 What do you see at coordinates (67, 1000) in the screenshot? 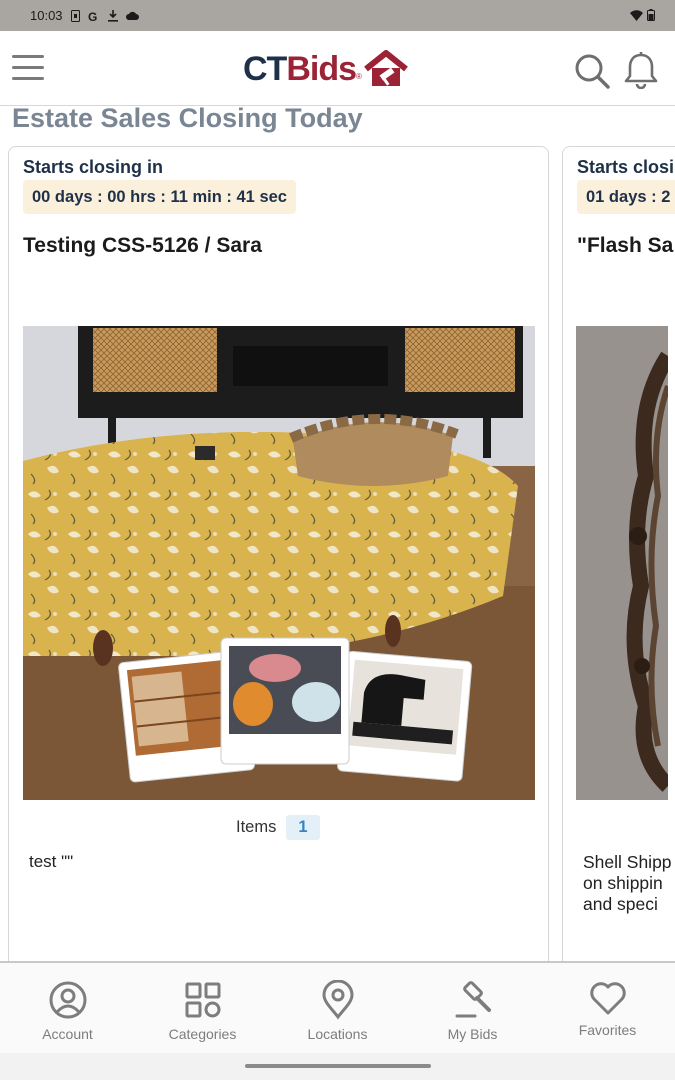
I see `account-icon` at bounding box center [67, 1000].